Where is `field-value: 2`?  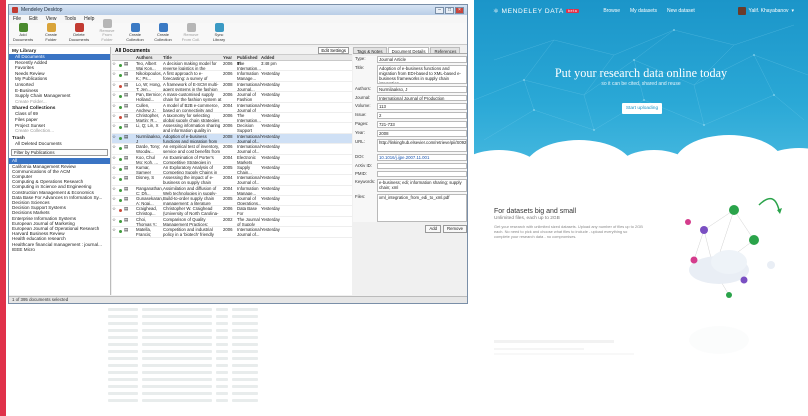 field-value: 2 is located at coordinates (422, 115).